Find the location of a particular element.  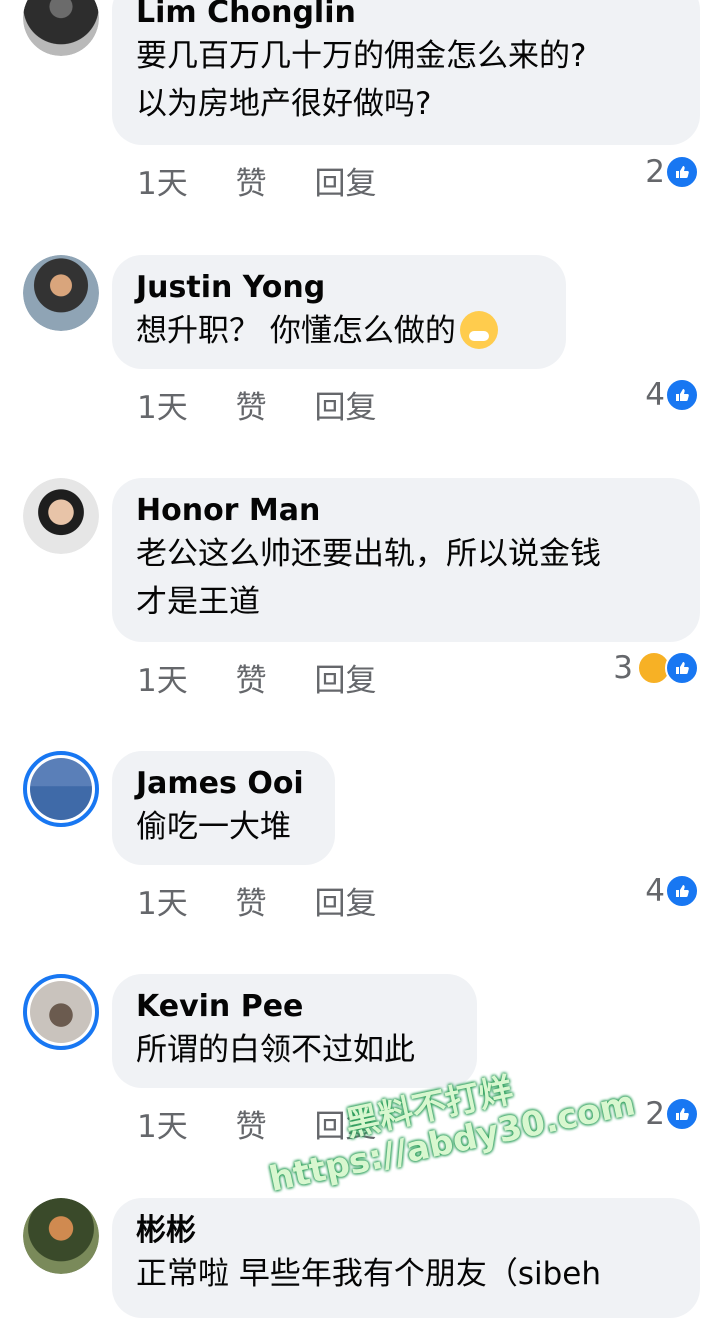

comment-bubble: James Ooi 偷吃一大堆 is located at coordinates (223, 808).